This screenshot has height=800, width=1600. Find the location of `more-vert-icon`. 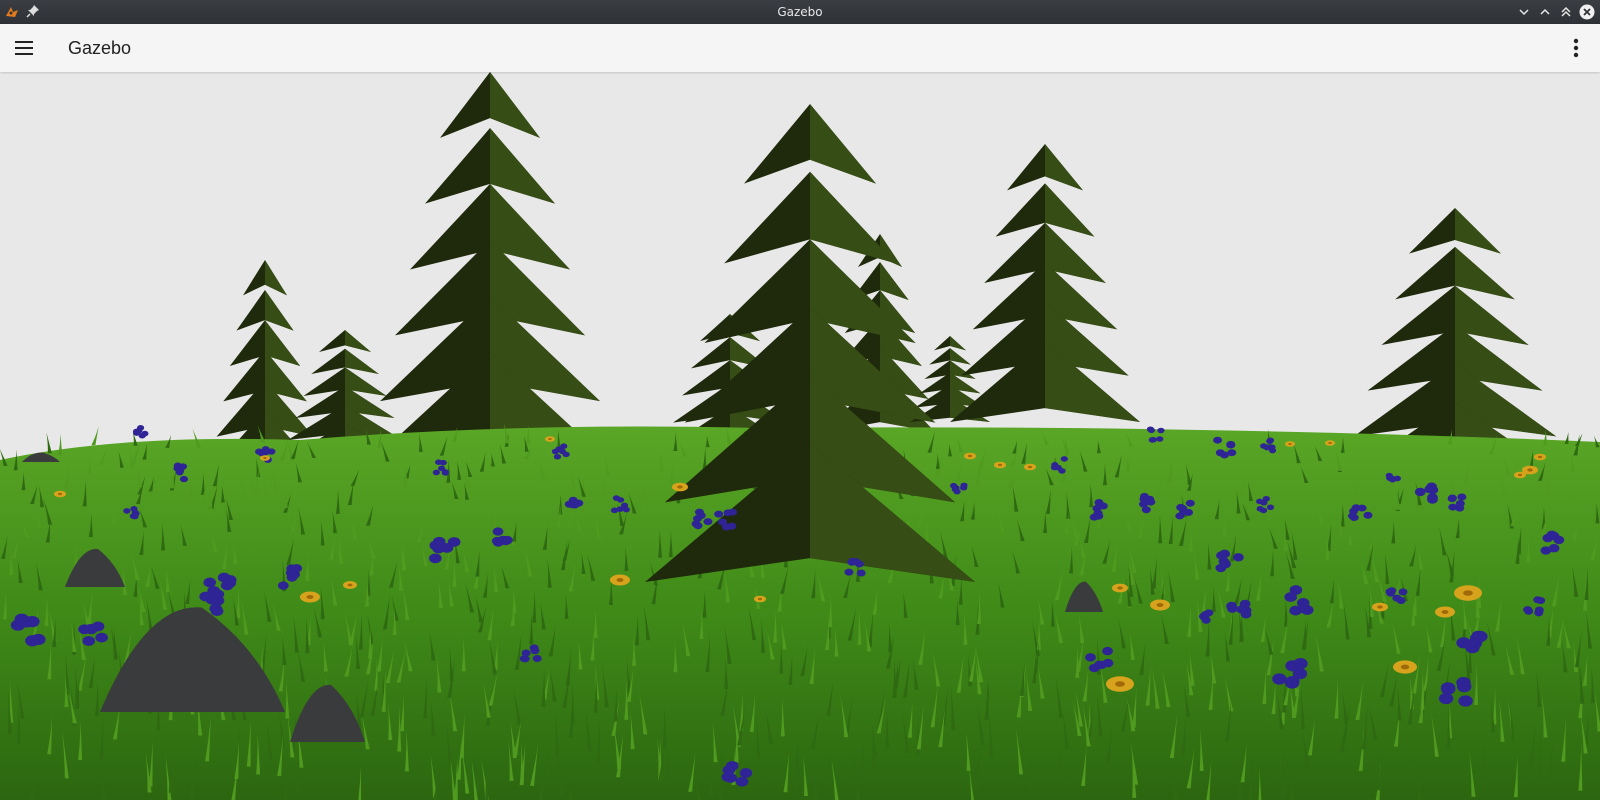

more-vert-icon is located at coordinates (1576, 48).